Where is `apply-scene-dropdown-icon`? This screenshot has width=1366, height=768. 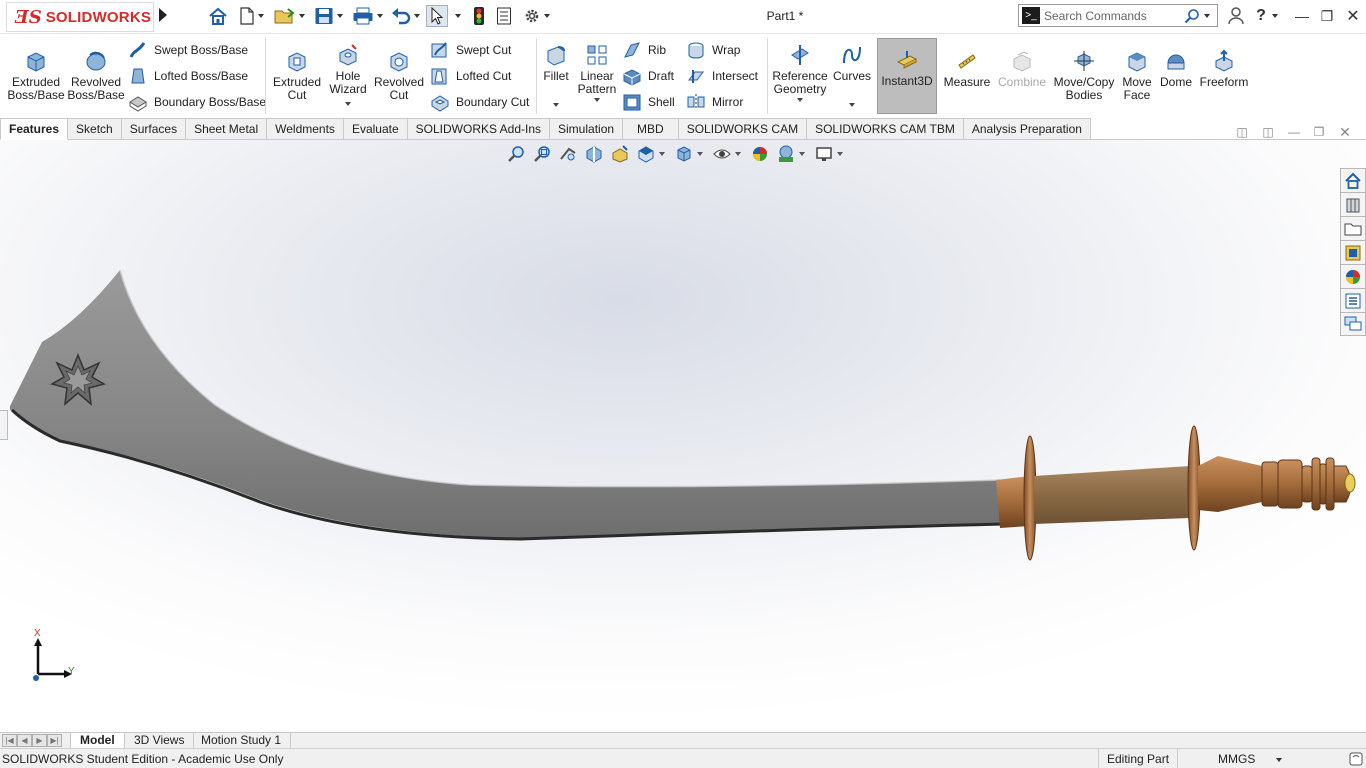 apply-scene-dropdown-icon is located at coordinates (802, 154).